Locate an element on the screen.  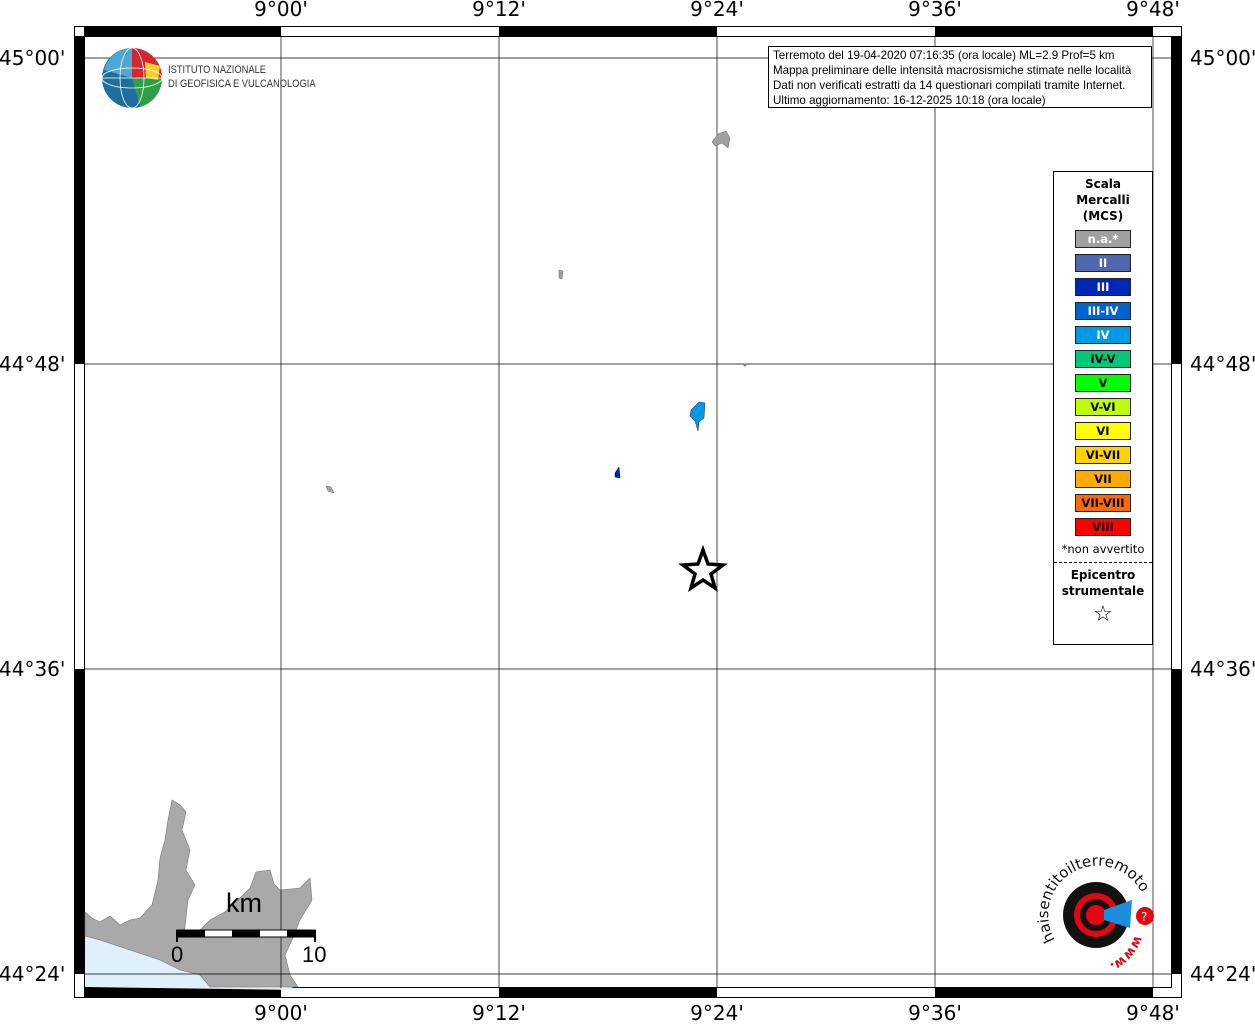
legend-swatch: II is located at coordinates (1103, 263).